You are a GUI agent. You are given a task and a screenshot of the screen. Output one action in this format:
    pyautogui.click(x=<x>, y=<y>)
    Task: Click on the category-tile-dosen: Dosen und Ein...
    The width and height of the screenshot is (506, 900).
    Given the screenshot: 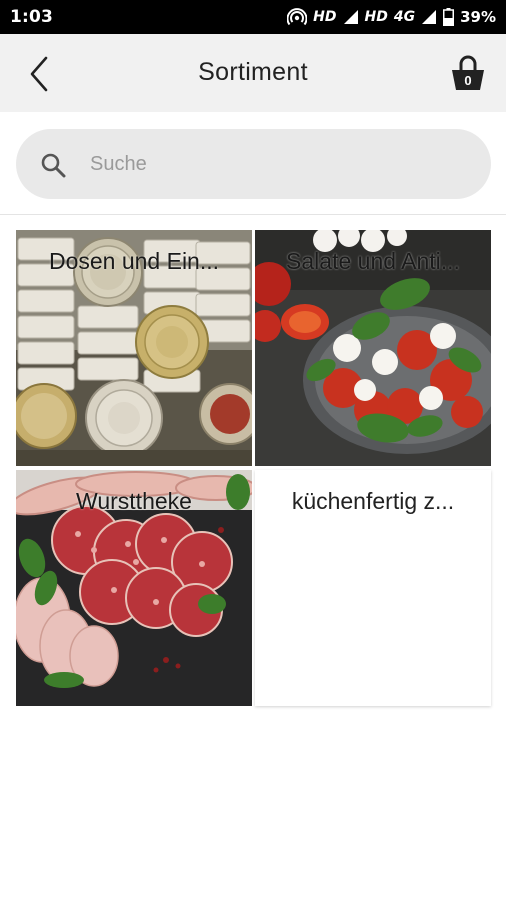 What is the action you would take?
    pyautogui.click(x=134, y=348)
    